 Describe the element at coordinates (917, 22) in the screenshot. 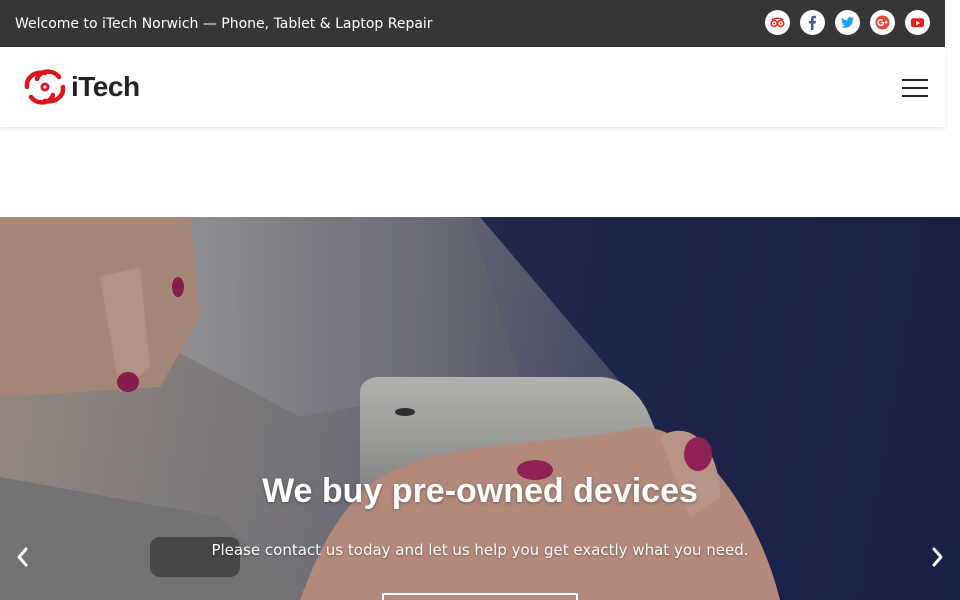

I see `youtube-icon` at that location.